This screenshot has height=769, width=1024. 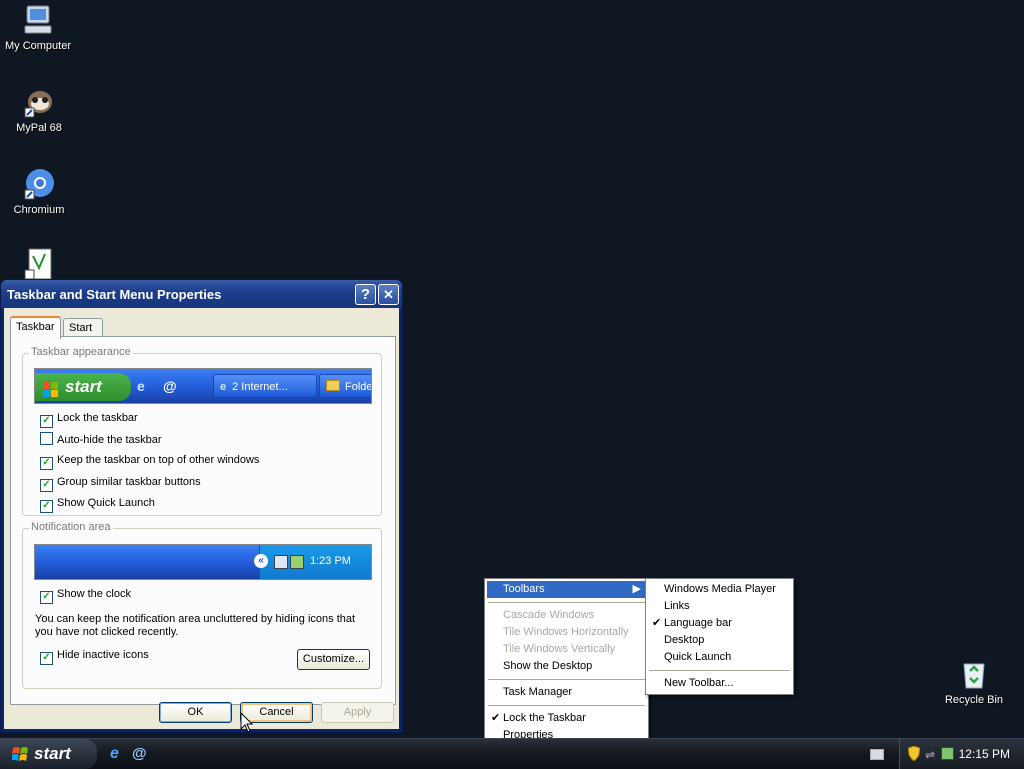 What do you see at coordinates (698, 623) in the screenshot?
I see `menu-item-label: Language bar` at bounding box center [698, 623].